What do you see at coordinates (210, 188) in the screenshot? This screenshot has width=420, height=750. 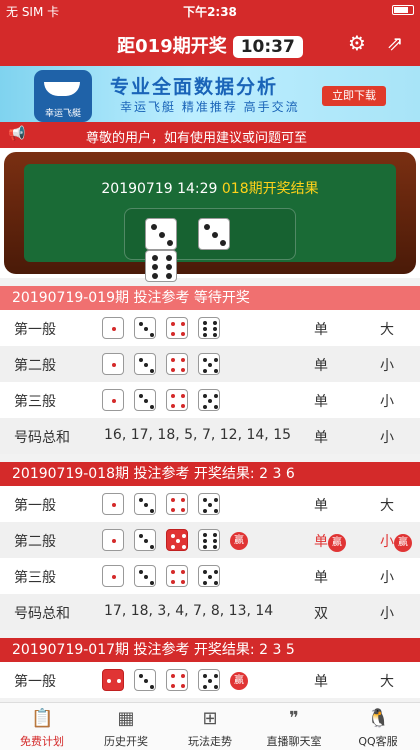 I see `latest-result-title: 20190719 14:29 018期开奖结果` at bounding box center [210, 188].